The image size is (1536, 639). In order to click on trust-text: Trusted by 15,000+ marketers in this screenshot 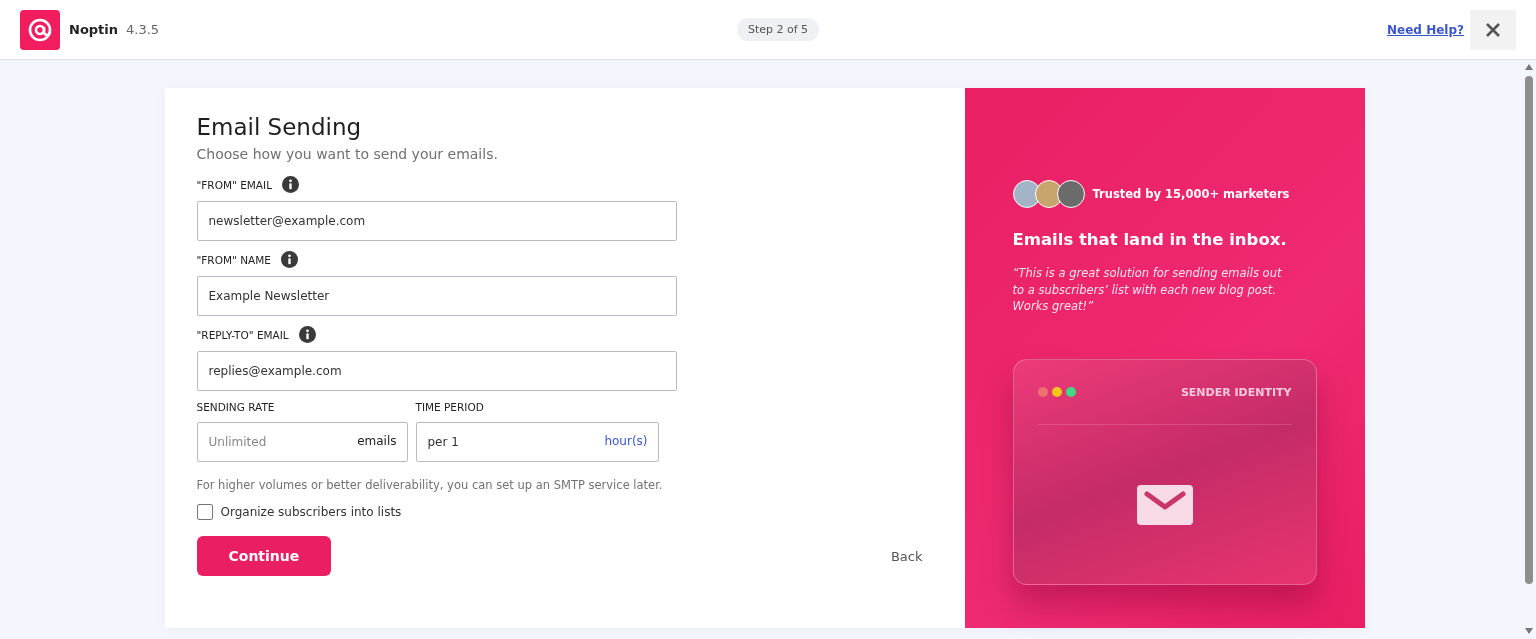, I will do `click(1191, 194)`.